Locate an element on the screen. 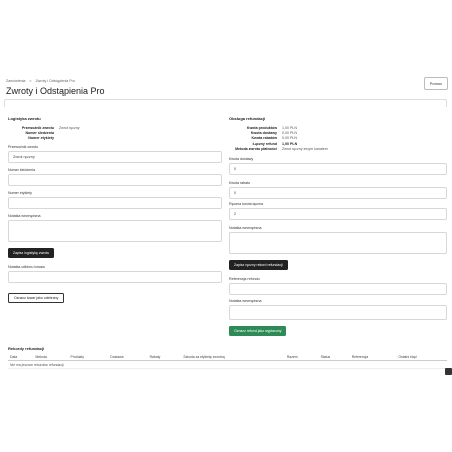  breadcrumb-item-orders: Zamówienia is located at coordinates (15, 81).